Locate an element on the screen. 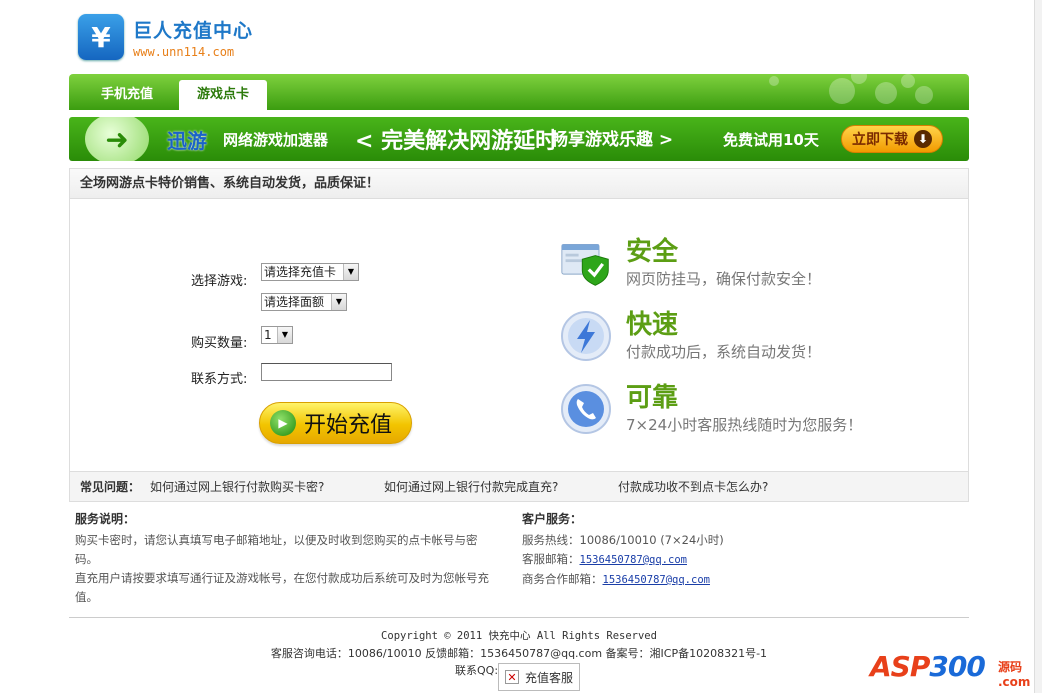 This screenshot has width=1042, height=693. yen-icon: ¥ is located at coordinates (101, 37).